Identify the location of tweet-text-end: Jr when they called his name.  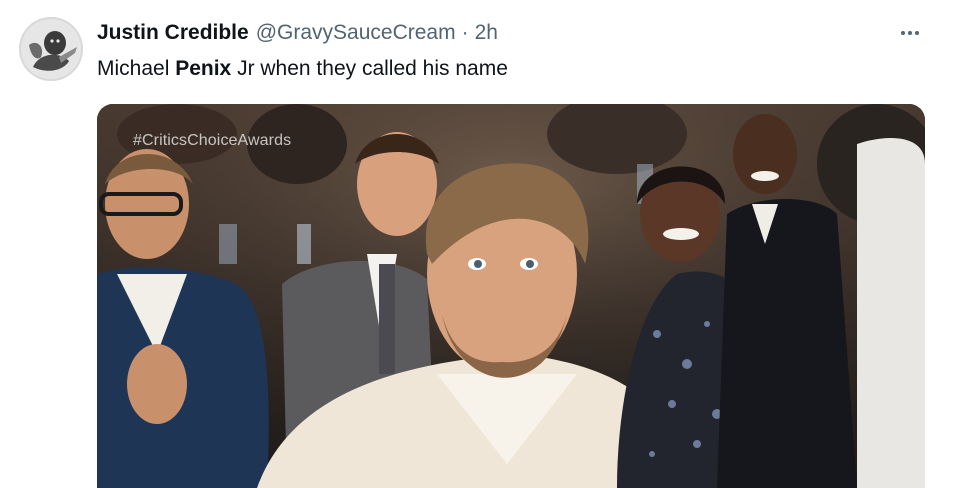
(369, 68).